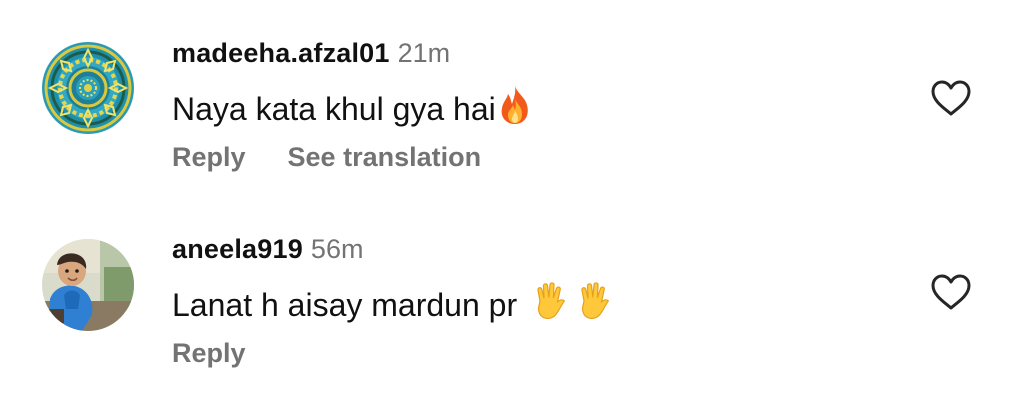 The width and height of the screenshot is (1024, 395). I want to click on timestamp: 56m, so click(337, 249).